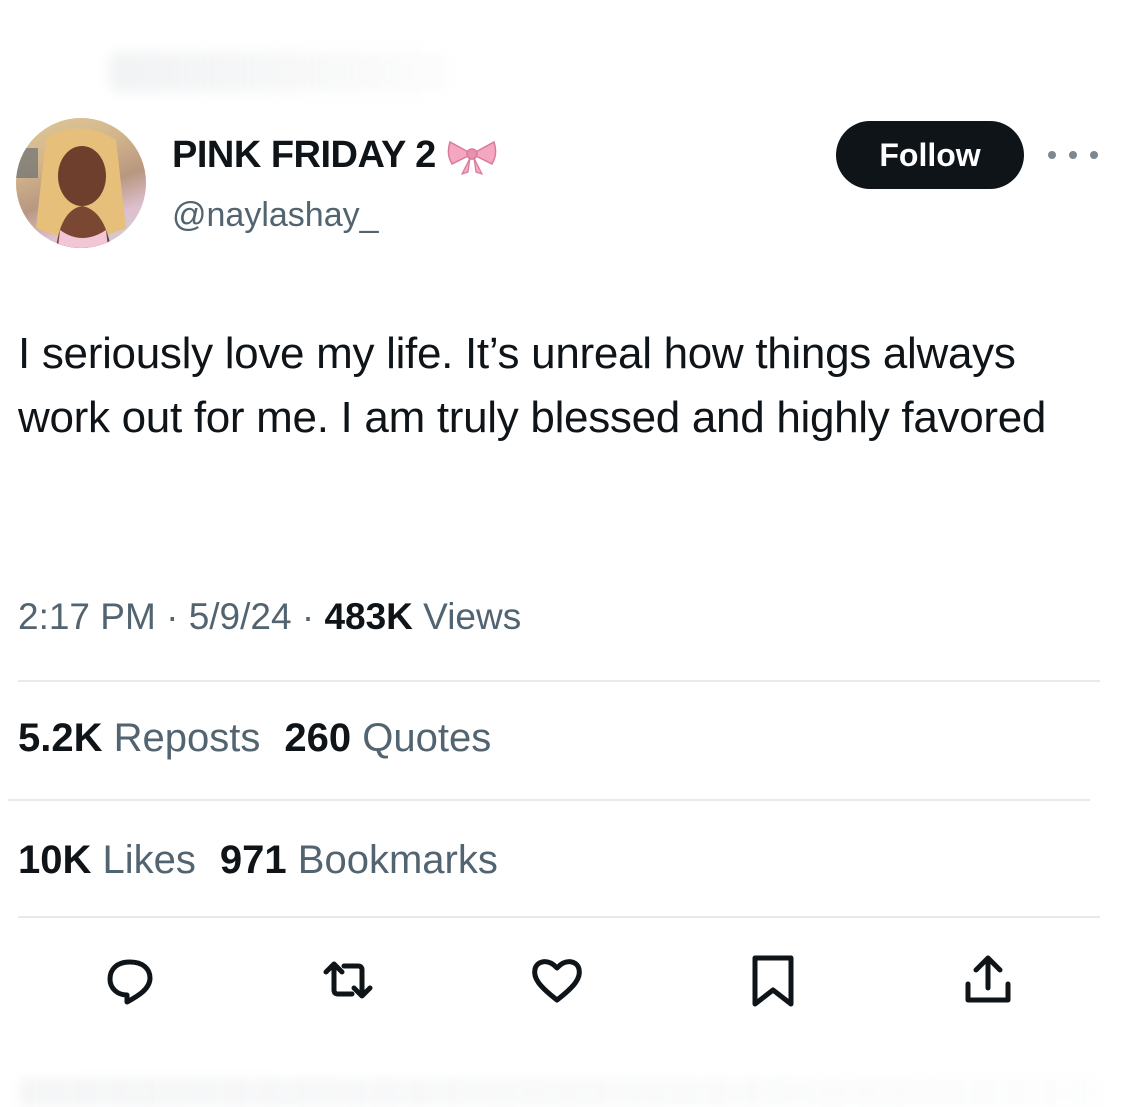  Describe the element at coordinates (467, 616) in the screenshot. I see `views-label: Views` at that location.